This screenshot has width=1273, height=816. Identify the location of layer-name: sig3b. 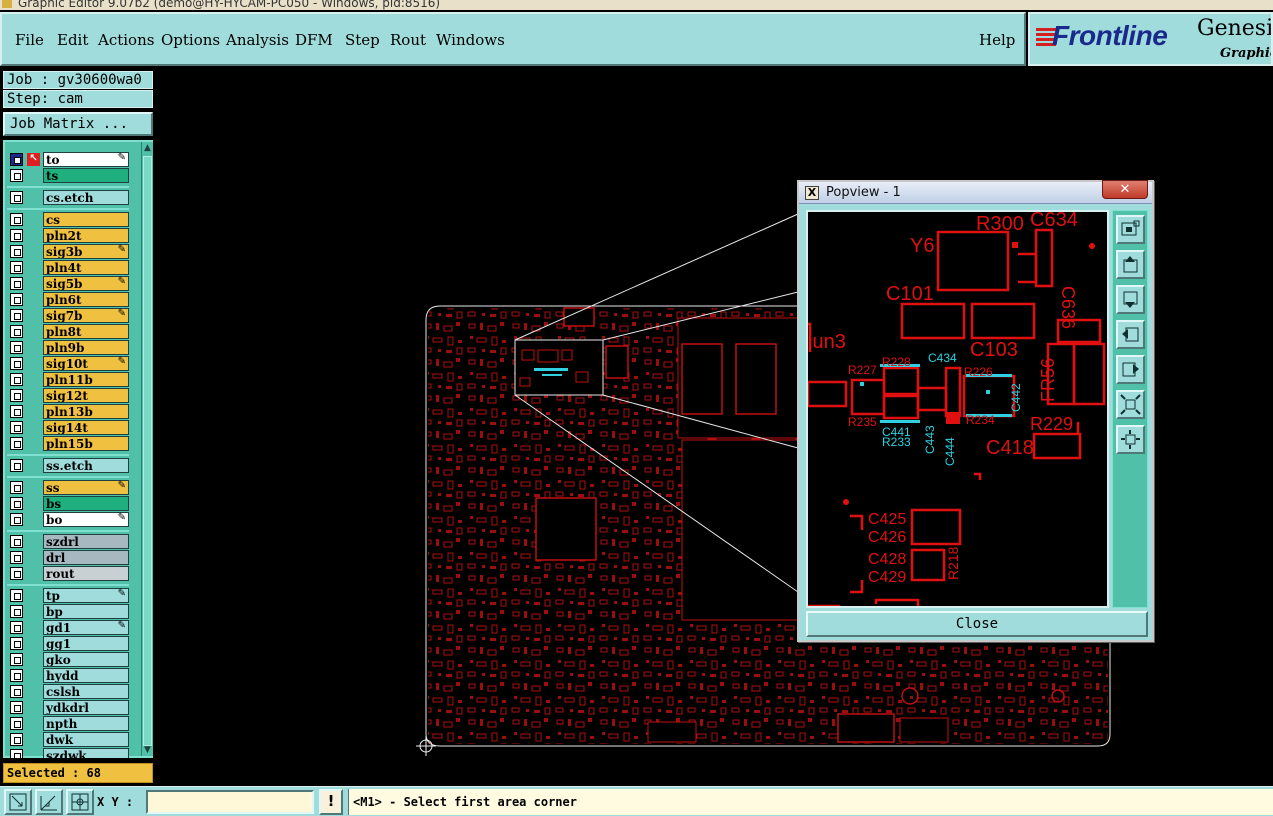
(86, 251).